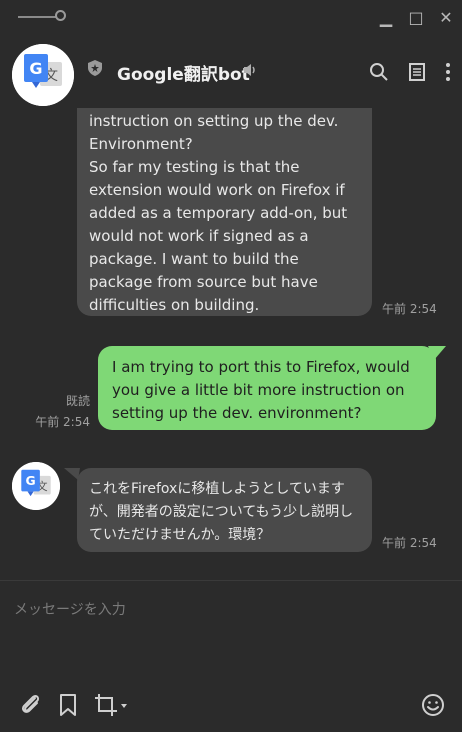  I want to click on chat-title: Google翻訳bot, so click(183, 75).